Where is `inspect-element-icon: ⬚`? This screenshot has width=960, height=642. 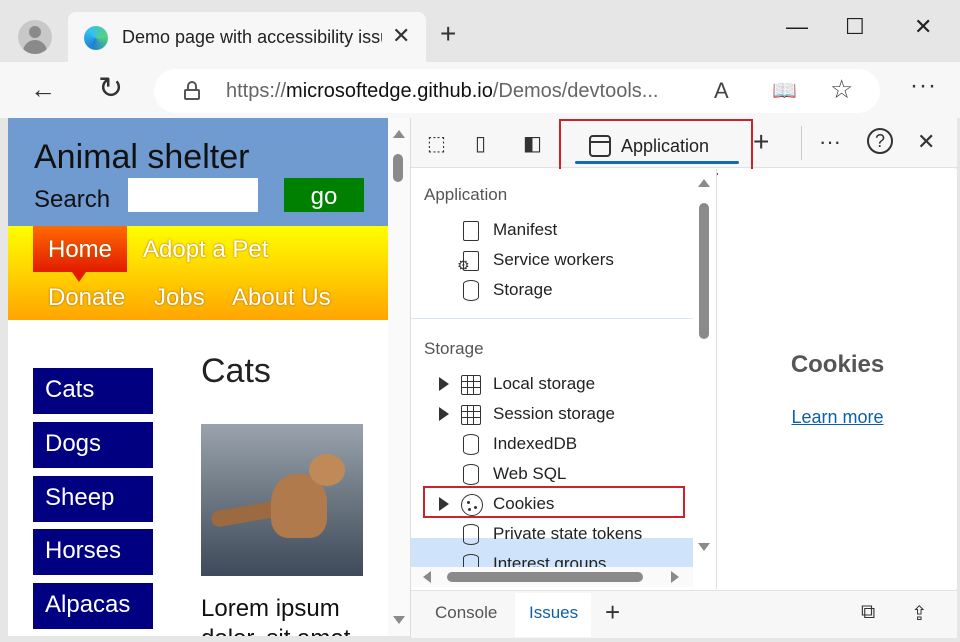 inspect-element-icon: ⬚ is located at coordinates (436, 143).